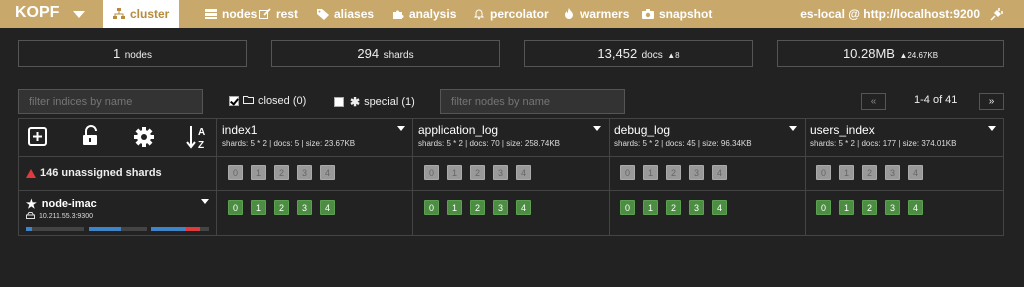 The height and width of the screenshot is (287, 1024). Describe the element at coordinates (234, 101) in the screenshot. I see `closed-checkbox` at that location.